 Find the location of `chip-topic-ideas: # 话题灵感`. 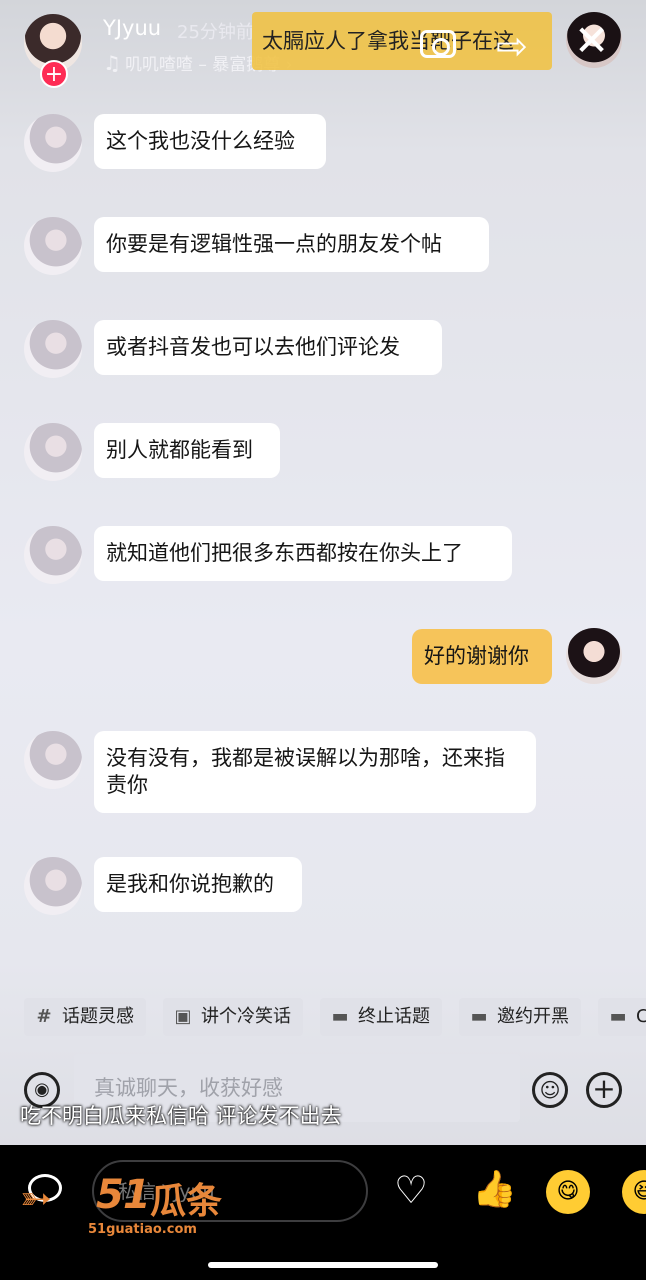

chip-topic-ideas: # 话题灵感 is located at coordinates (85, 1017).